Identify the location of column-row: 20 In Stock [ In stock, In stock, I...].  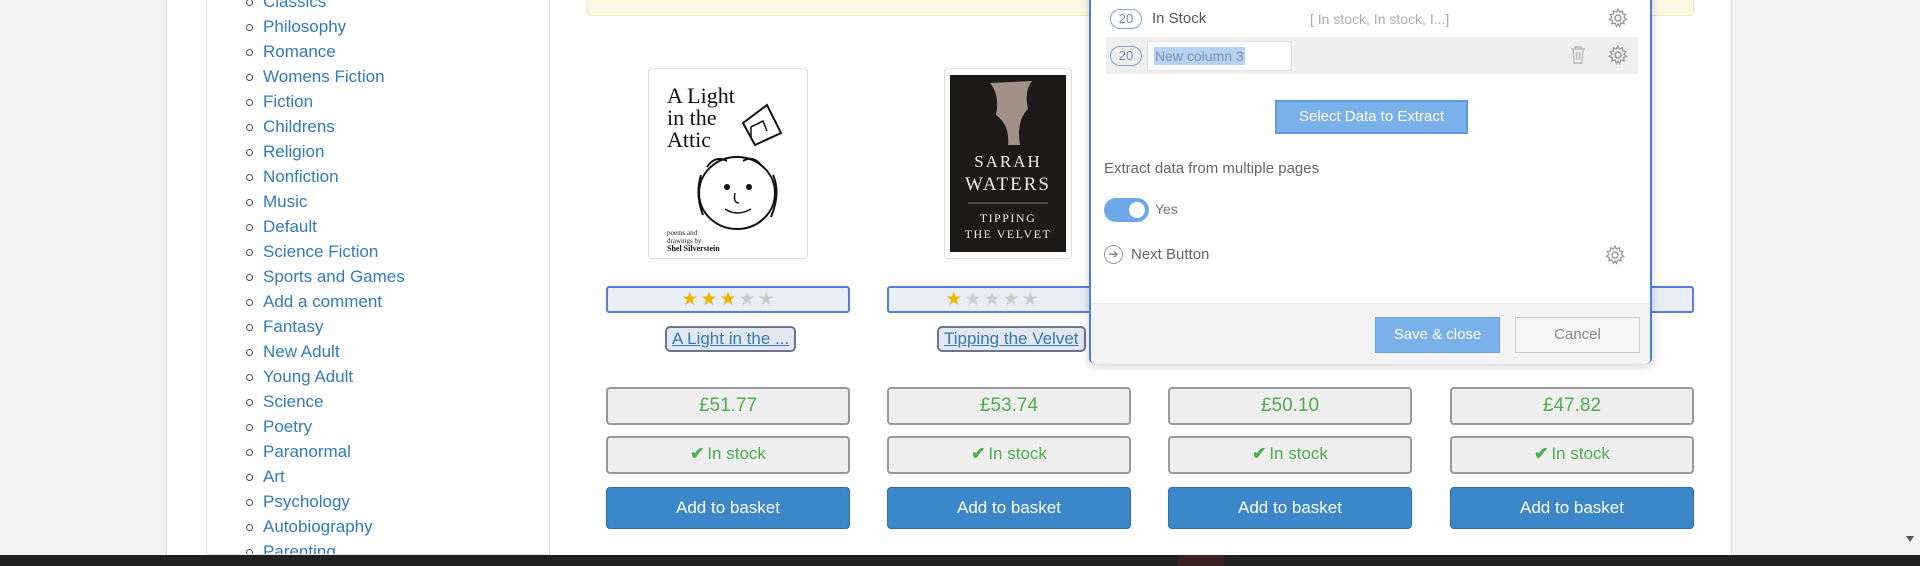
(1372, 18).